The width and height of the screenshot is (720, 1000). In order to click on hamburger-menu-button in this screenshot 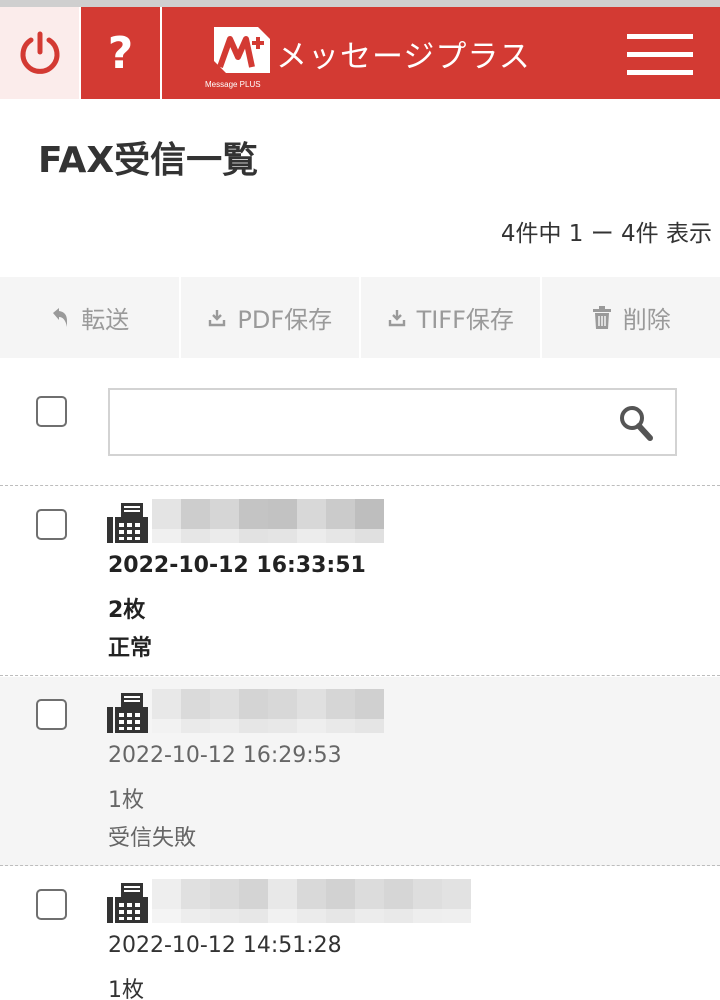, I will do `click(660, 54)`.